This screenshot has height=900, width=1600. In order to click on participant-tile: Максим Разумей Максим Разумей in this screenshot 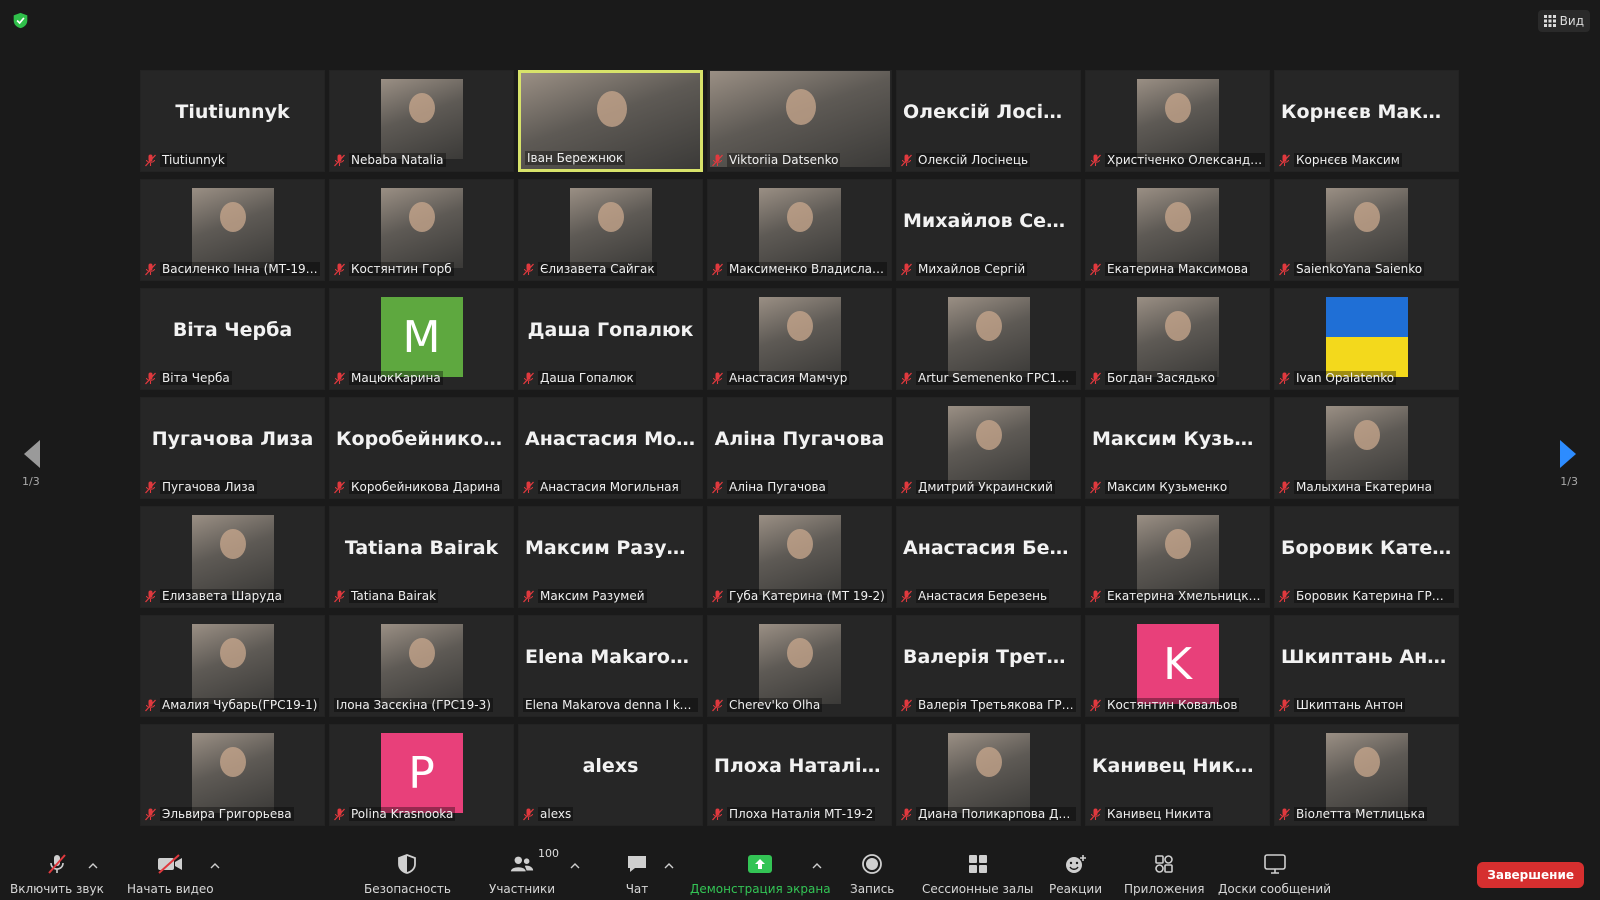, I will do `click(610, 557)`.